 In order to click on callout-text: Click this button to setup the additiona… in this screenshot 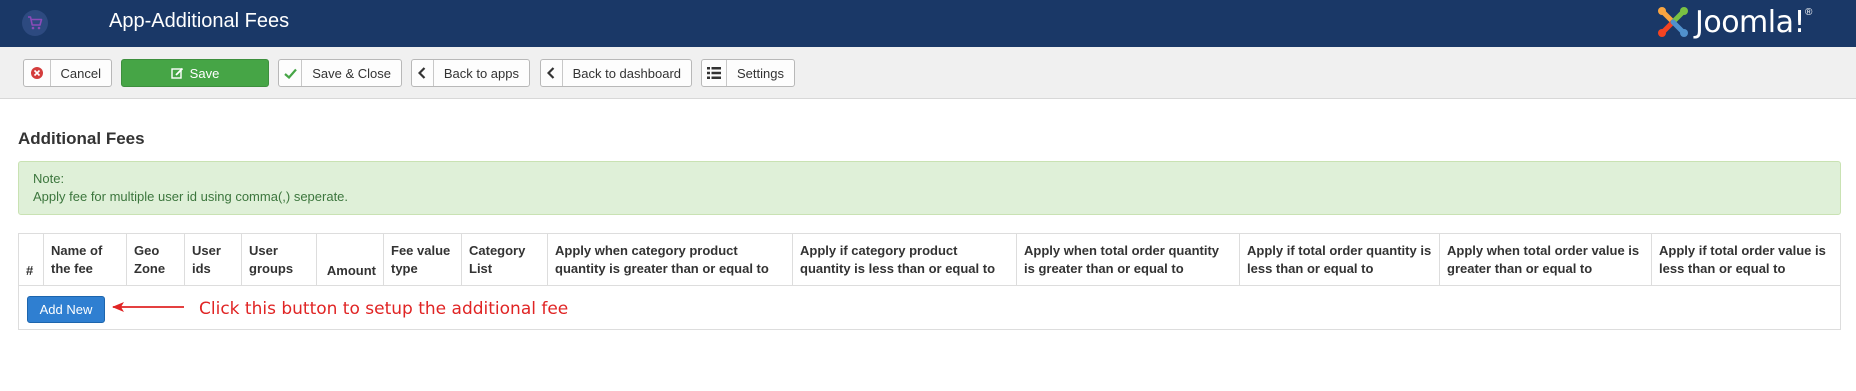, I will do `click(384, 309)`.